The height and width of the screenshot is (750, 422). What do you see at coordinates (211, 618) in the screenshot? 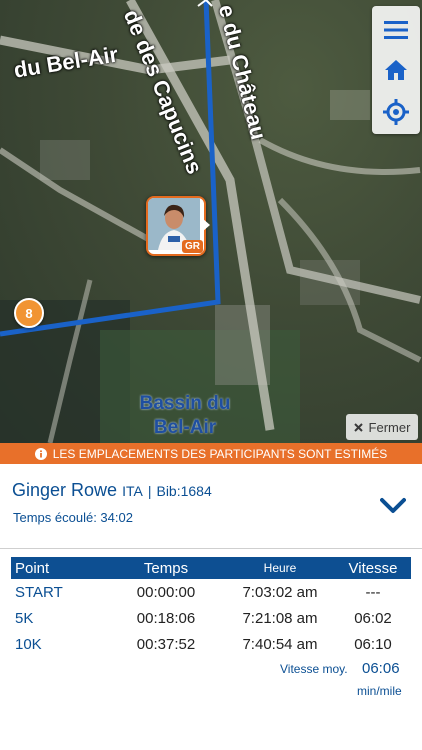
I see `table-row: 5K 00:18:06 7:21:08 am 06:02` at bounding box center [211, 618].